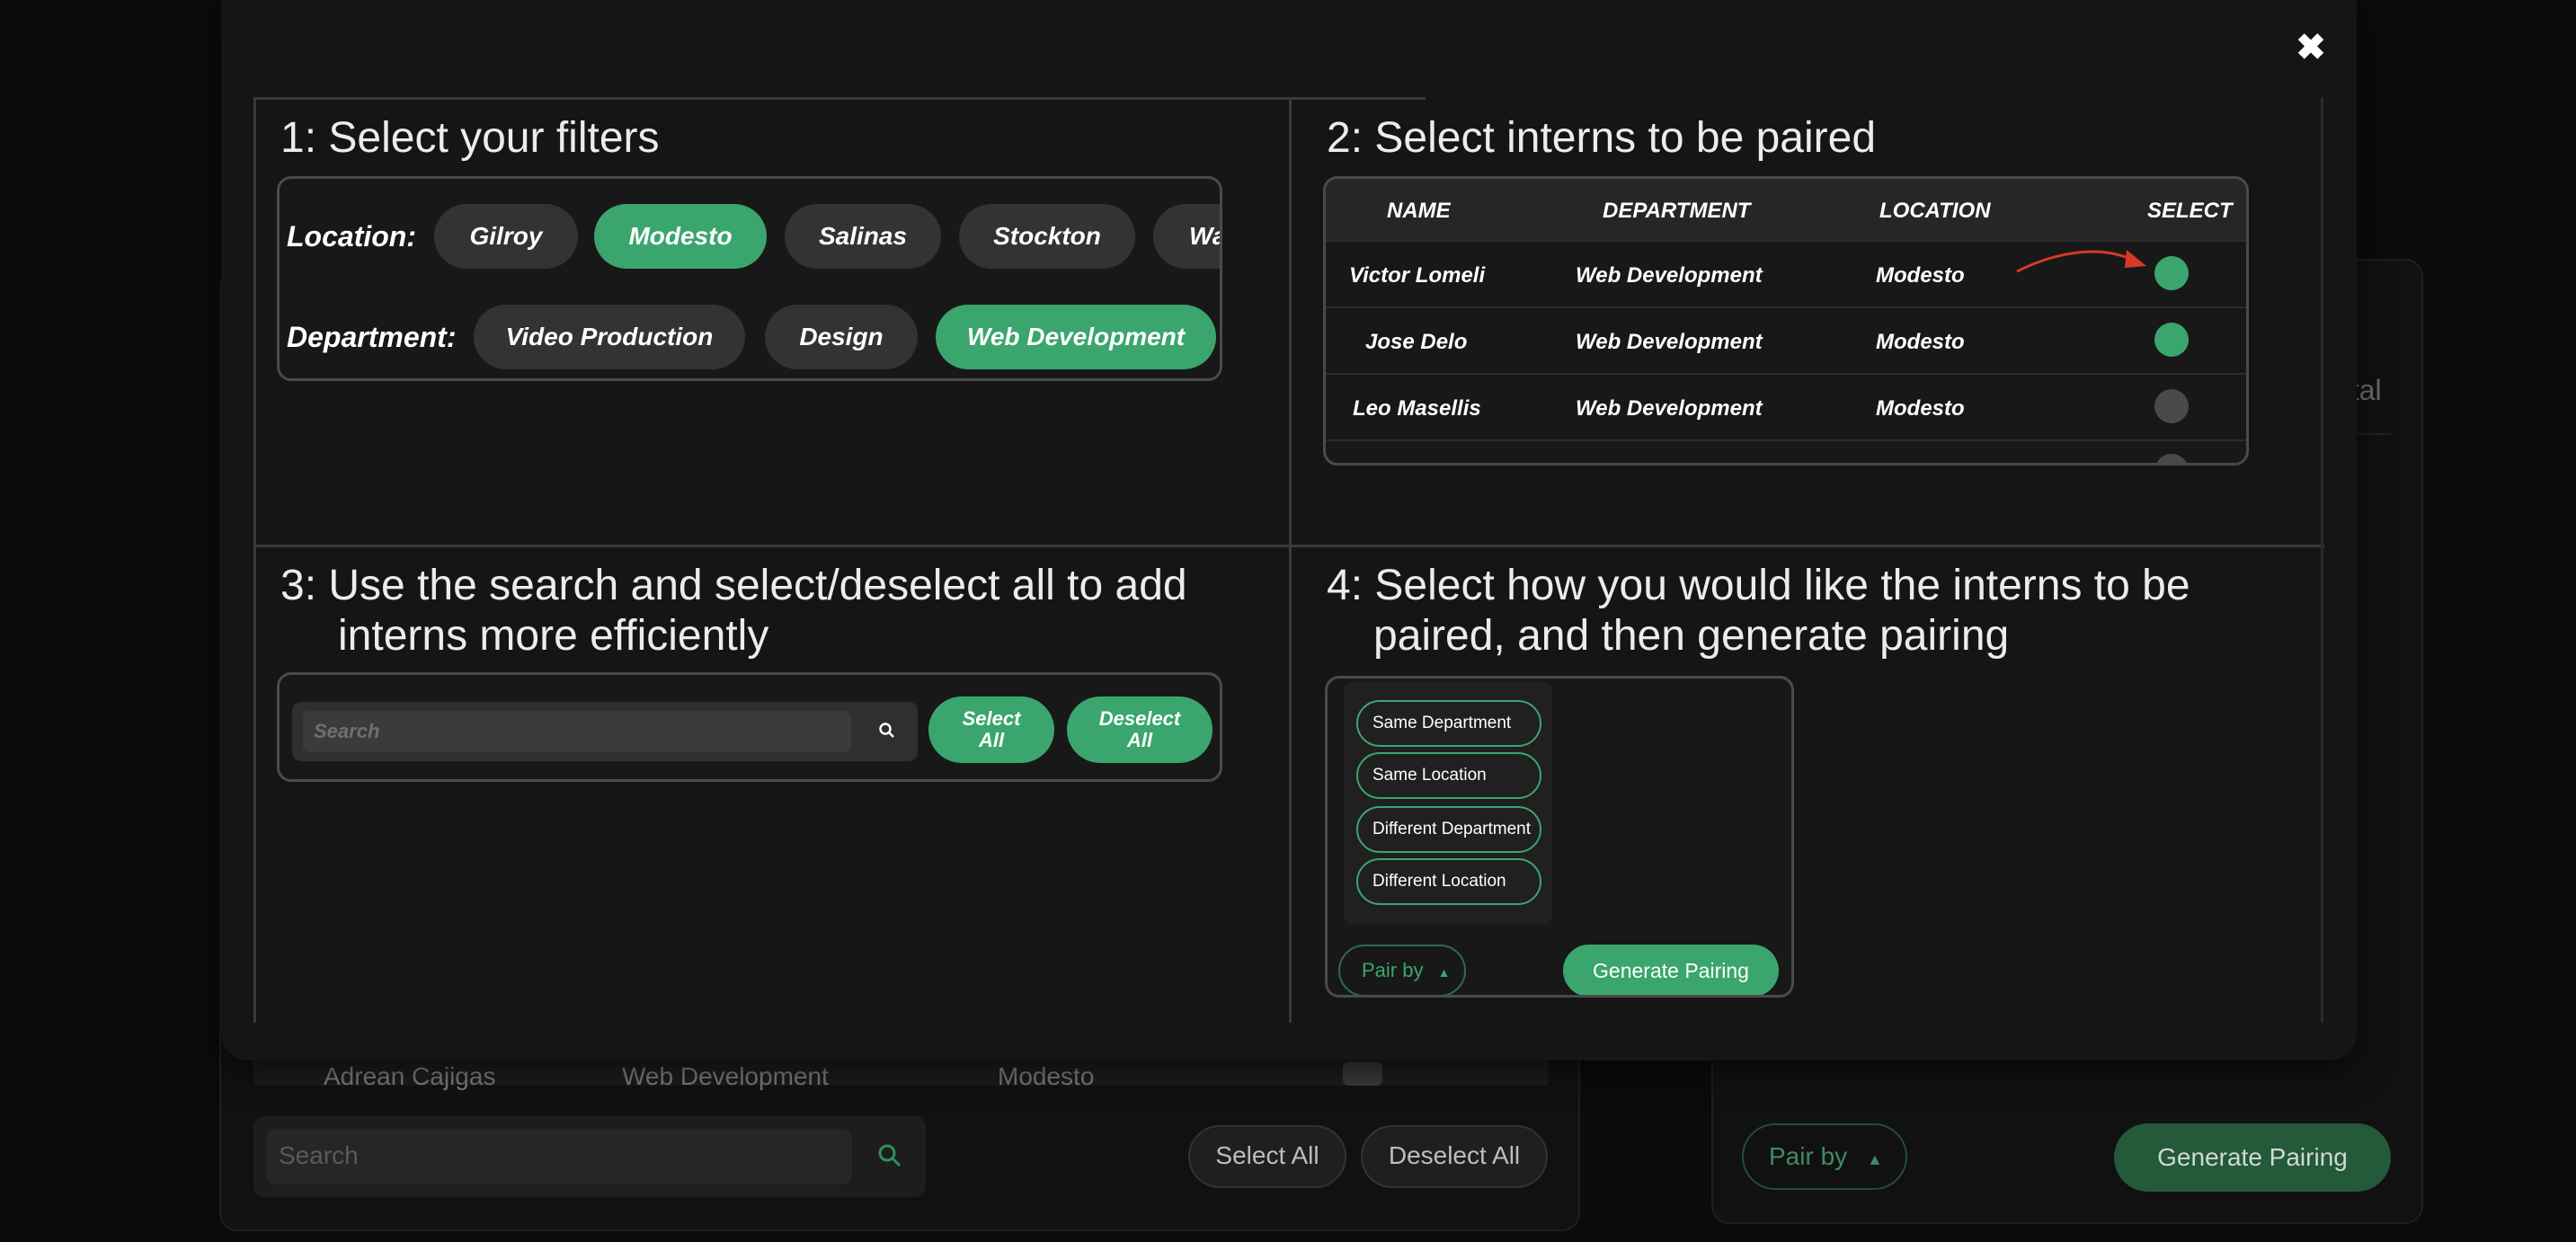 Image resolution: width=2576 pixels, height=1242 pixels. Describe the element at coordinates (1602, 138) in the screenshot. I see `step2-title: 2: Select interns to be paired` at that location.